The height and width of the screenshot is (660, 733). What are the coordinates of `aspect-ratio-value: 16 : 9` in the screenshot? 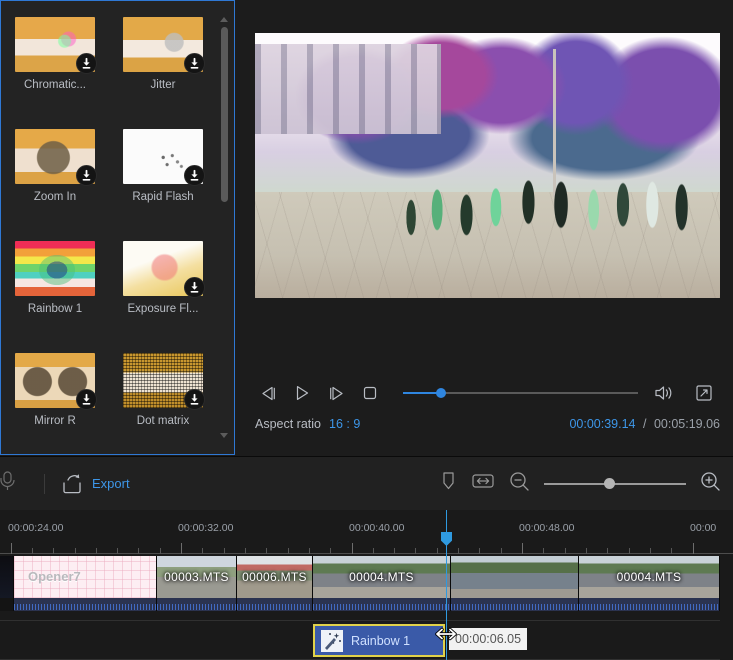 It's located at (344, 424).